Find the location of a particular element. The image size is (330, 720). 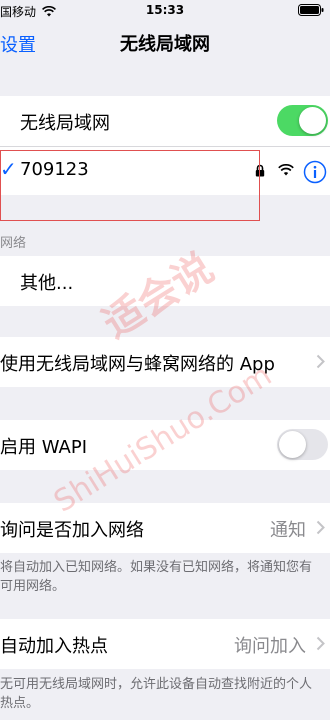

auto-hotspot-value: 询问加入 is located at coordinates (270, 646).